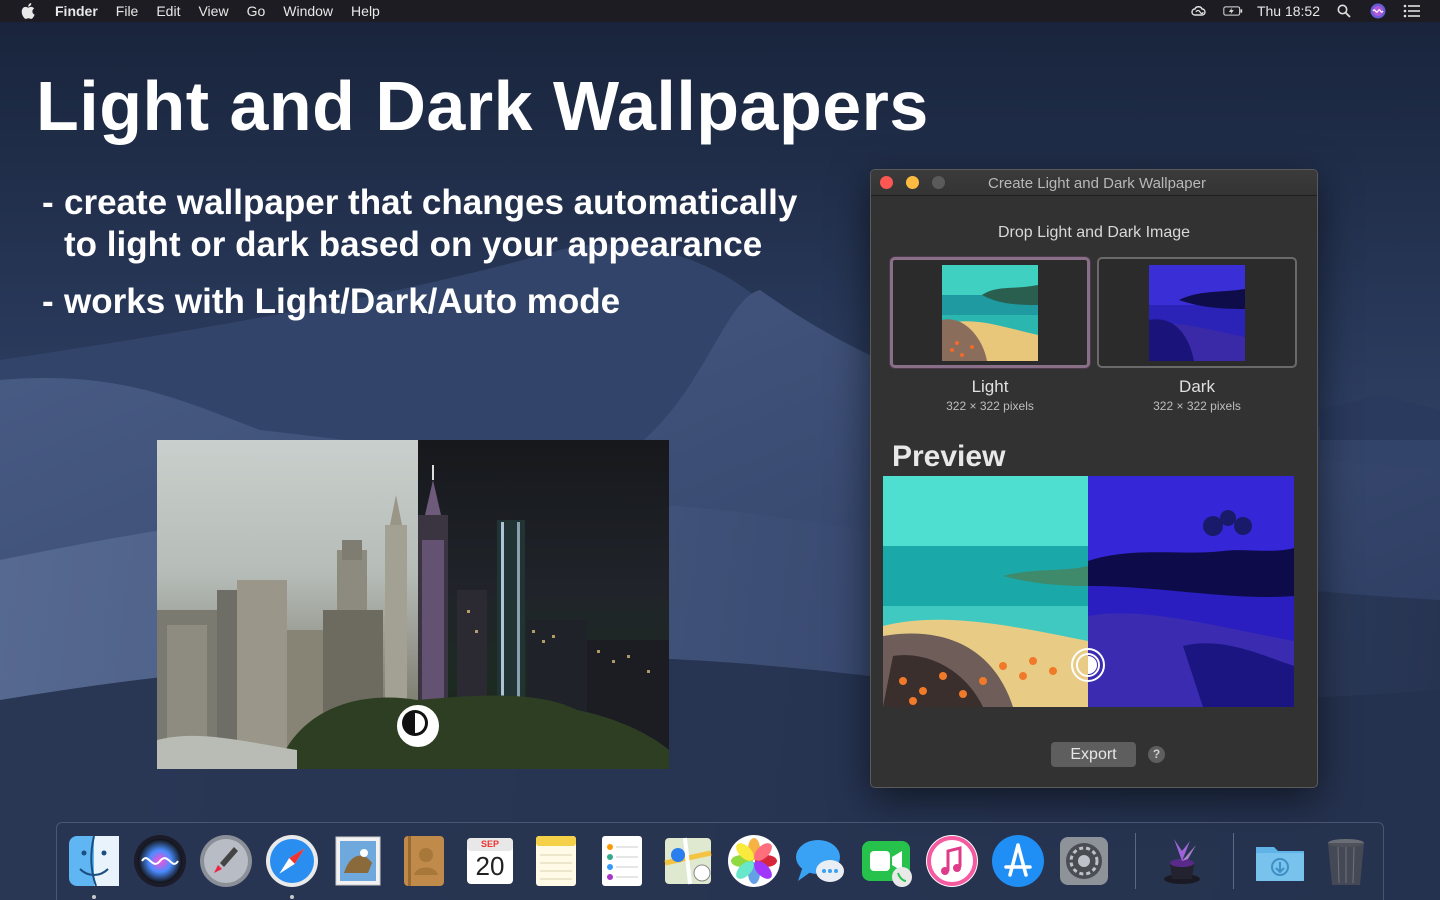 This screenshot has height=900, width=1440. What do you see at coordinates (76, 11) in the screenshot?
I see `menu-app-finder: Finder` at bounding box center [76, 11].